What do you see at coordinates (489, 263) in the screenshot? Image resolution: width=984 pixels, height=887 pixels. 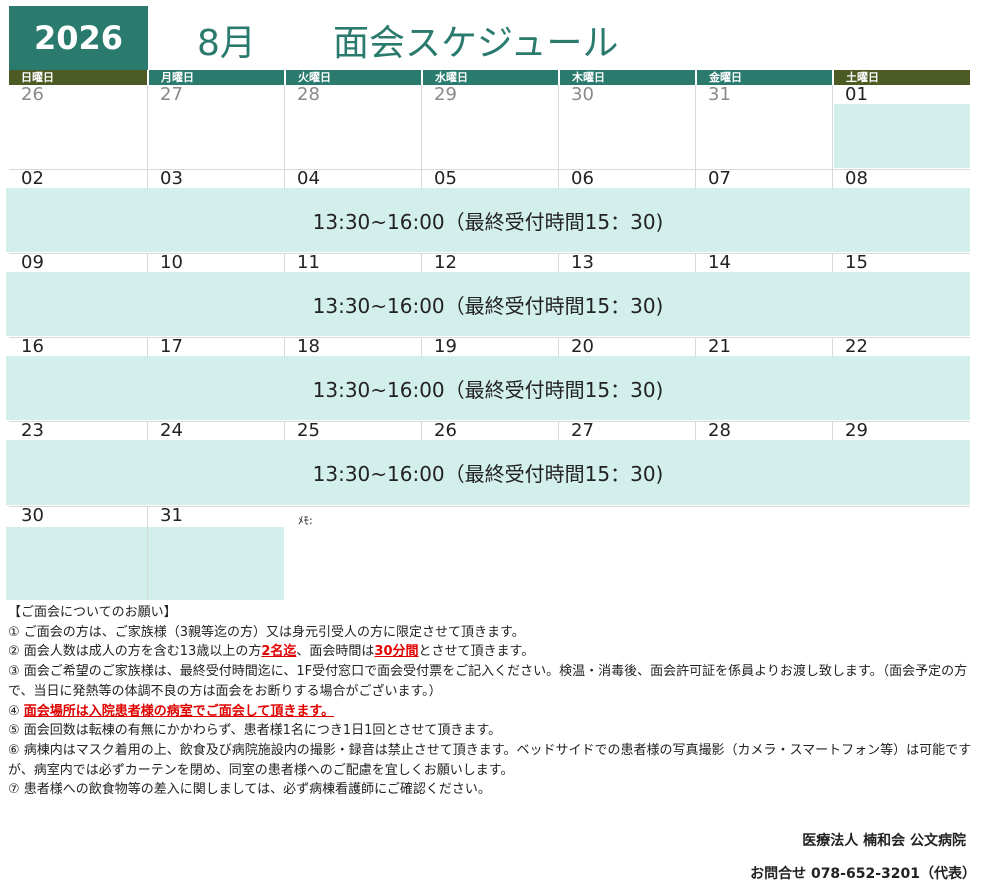 I see `day-cell: 12` at bounding box center [489, 263].